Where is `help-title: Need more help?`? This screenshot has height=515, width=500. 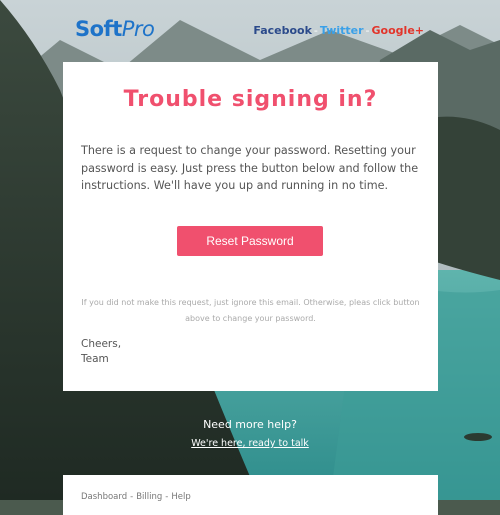 help-title: Need more help? is located at coordinates (250, 424).